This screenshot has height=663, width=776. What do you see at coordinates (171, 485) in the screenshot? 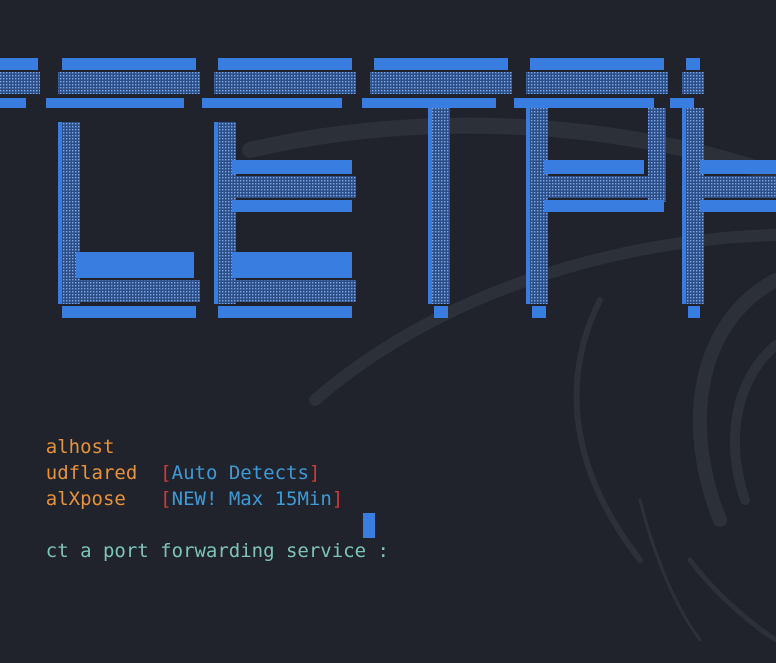
I see `menu-option-3: alXpose [NEW! Max 15Min]` at bounding box center [171, 485].